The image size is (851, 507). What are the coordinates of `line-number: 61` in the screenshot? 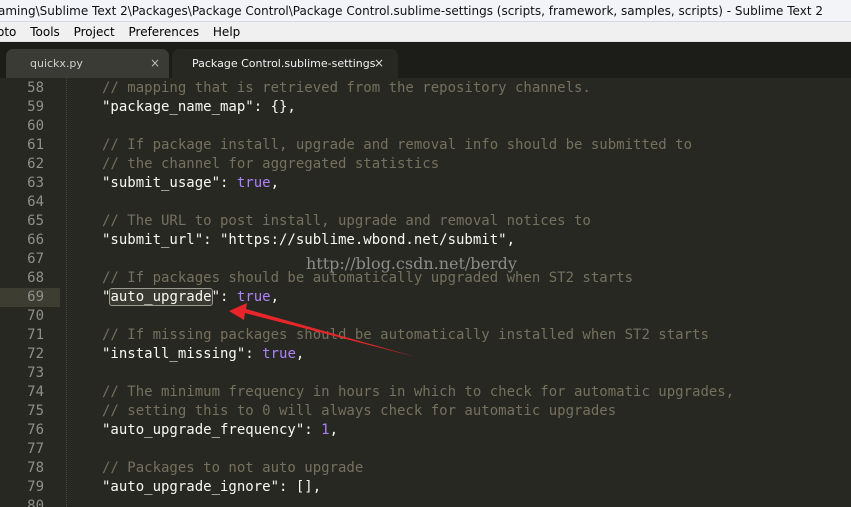 It's located at (35, 145).